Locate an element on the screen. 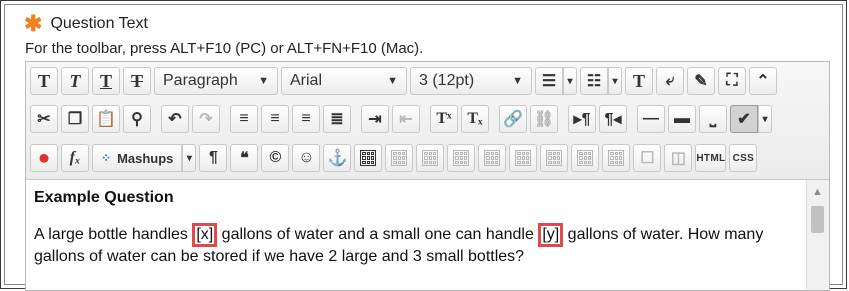 The width and height of the screenshot is (849, 291). collapse-toolbar-icon: ⌃ is located at coordinates (763, 81).